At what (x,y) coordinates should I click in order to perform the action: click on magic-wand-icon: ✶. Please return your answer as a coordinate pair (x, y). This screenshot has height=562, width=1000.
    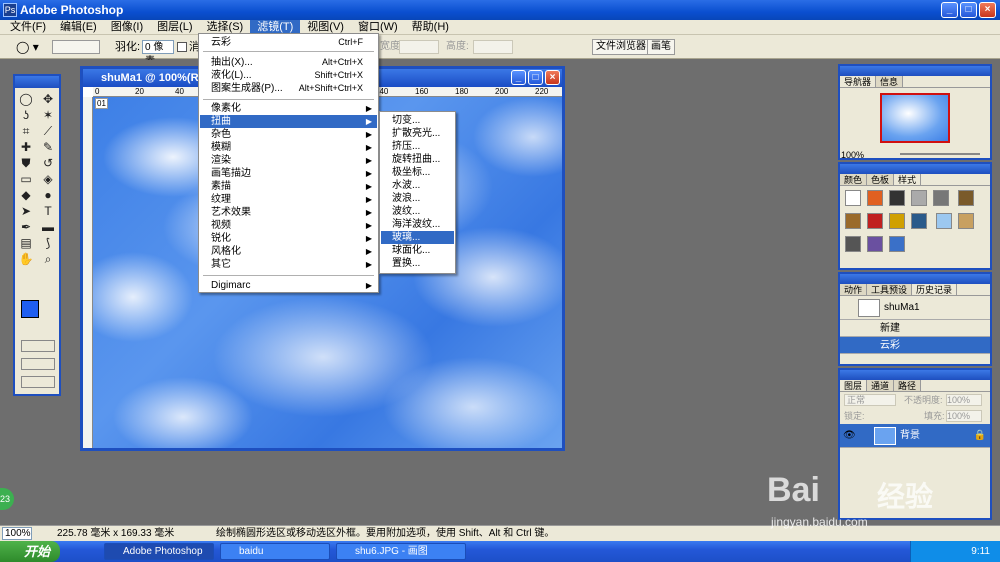
    Looking at the image, I should click on (48, 115).